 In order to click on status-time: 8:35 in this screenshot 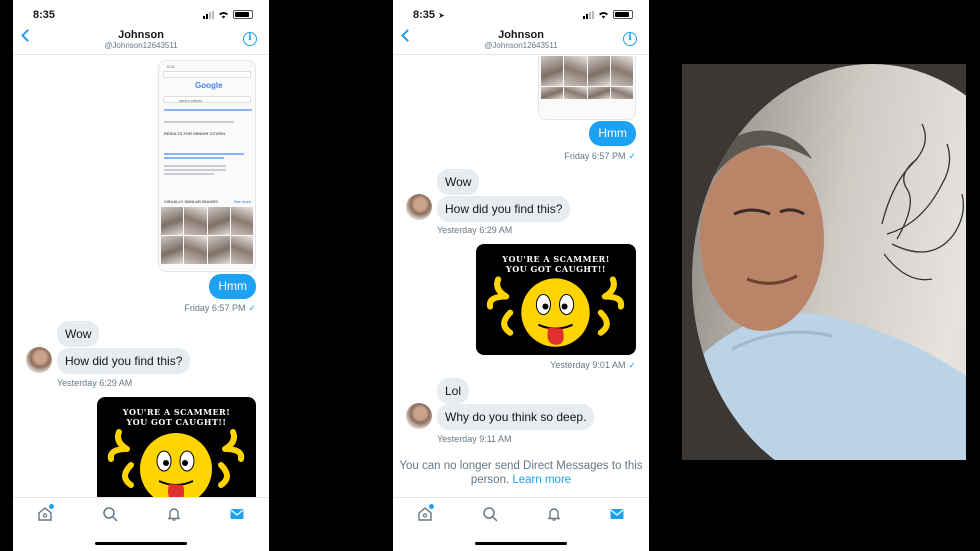, I will do `click(44, 15)`.